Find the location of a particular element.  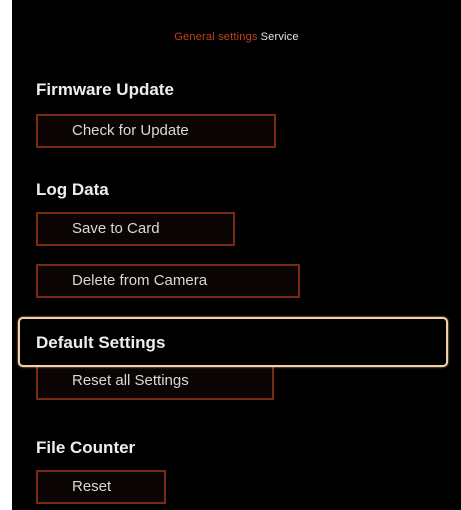

default-settings-row-selected: Default Settings is located at coordinates (233, 342).